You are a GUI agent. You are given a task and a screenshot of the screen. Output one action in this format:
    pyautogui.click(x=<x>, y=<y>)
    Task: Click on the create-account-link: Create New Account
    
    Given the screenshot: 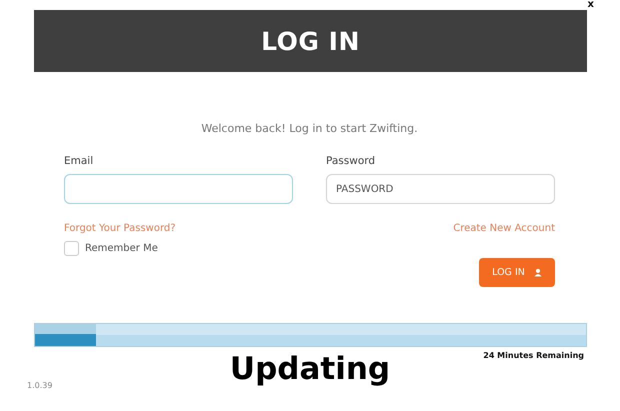 What is the action you would take?
    pyautogui.click(x=504, y=228)
    